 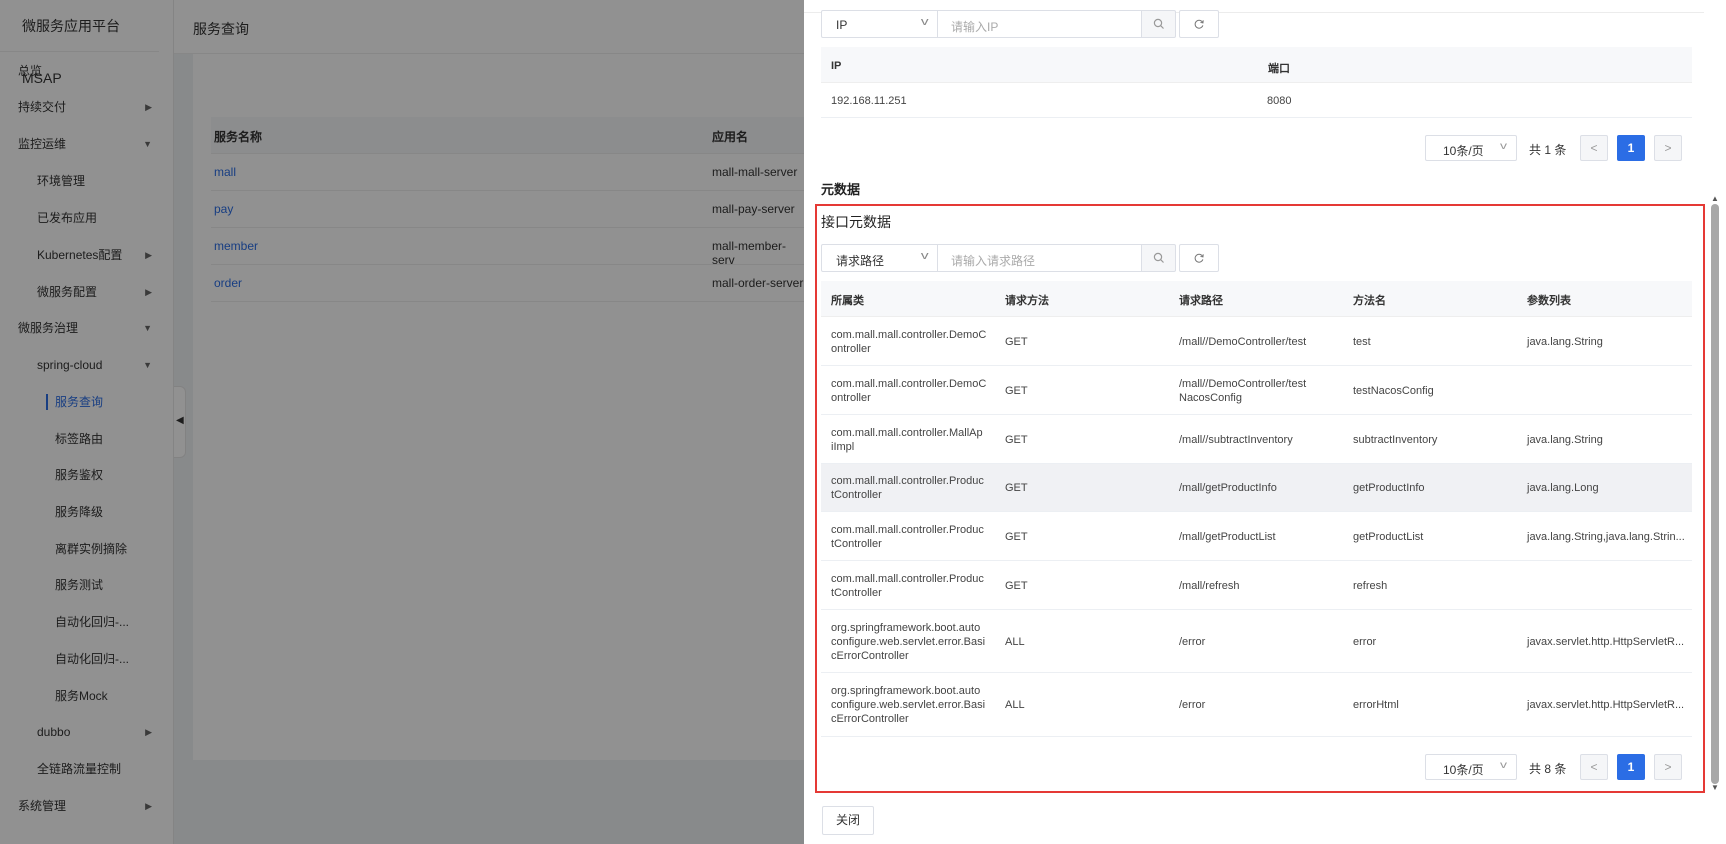 I want to click on api-metadata-title: 接口元数据, so click(x=856, y=222).